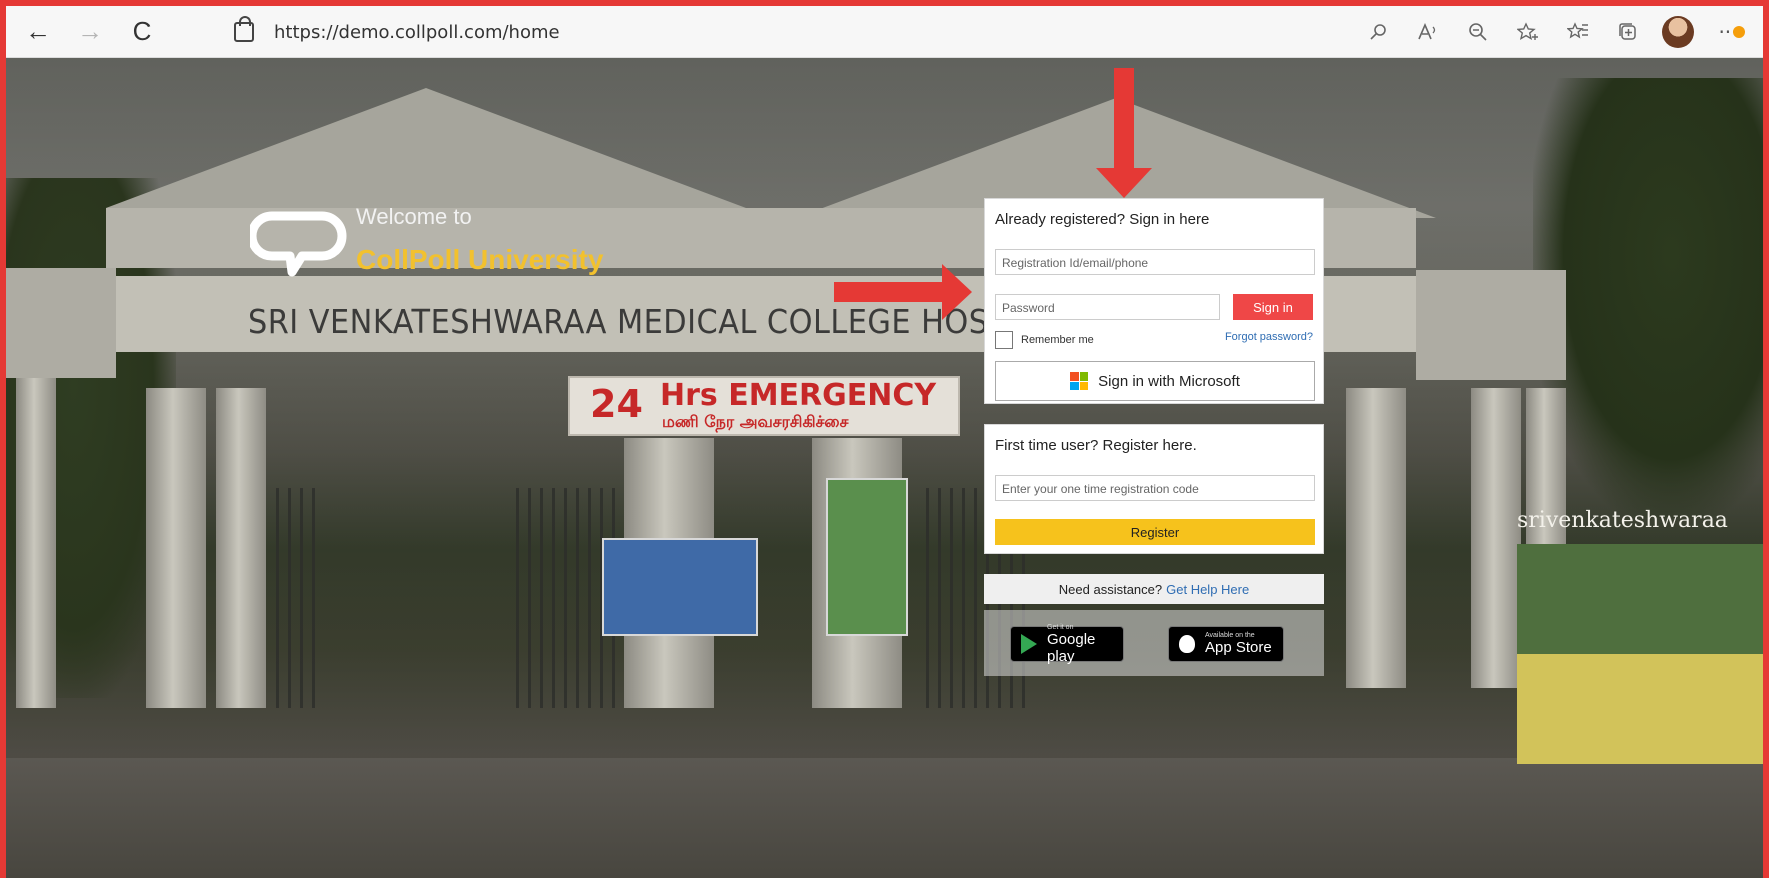 The image size is (1769, 878). Describe the element at coordinates (1110, 589) in the screenshot. I see `assistance-text: Need assistance?` at that location.